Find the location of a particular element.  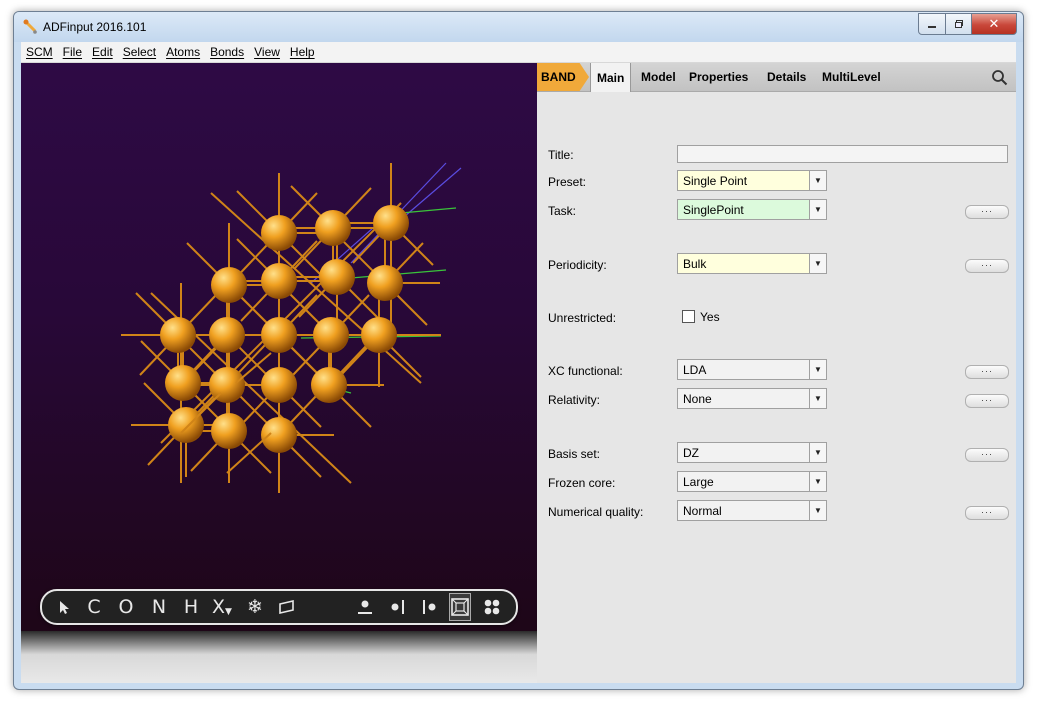

preset-select: Single Point ▼ is located at coordinates (752, 180).